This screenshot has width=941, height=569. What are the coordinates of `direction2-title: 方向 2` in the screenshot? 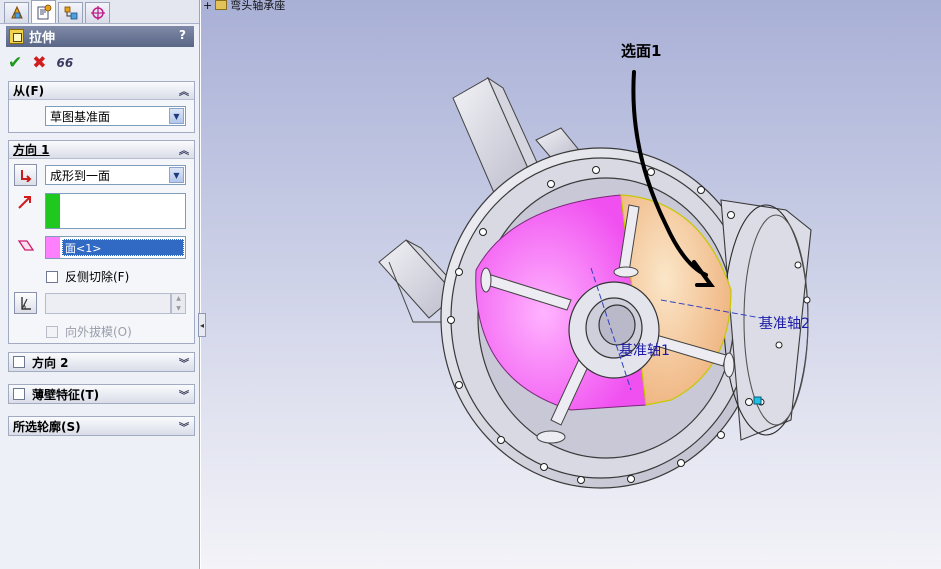 It's located at (50, 362).